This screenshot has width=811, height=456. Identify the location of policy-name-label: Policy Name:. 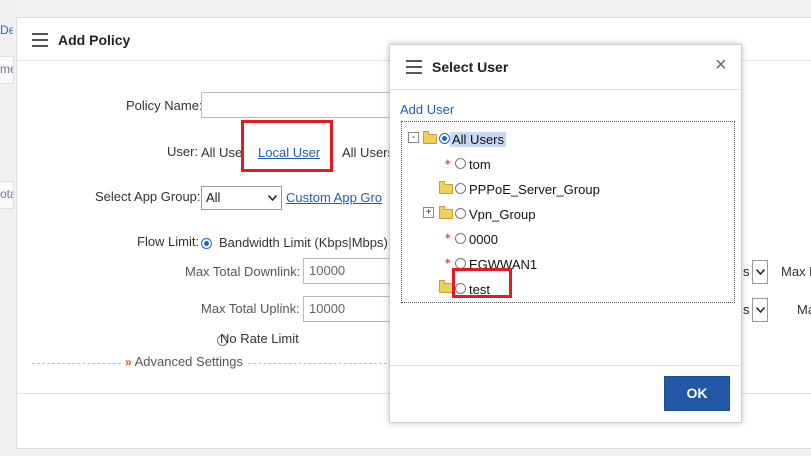
(164, 105).